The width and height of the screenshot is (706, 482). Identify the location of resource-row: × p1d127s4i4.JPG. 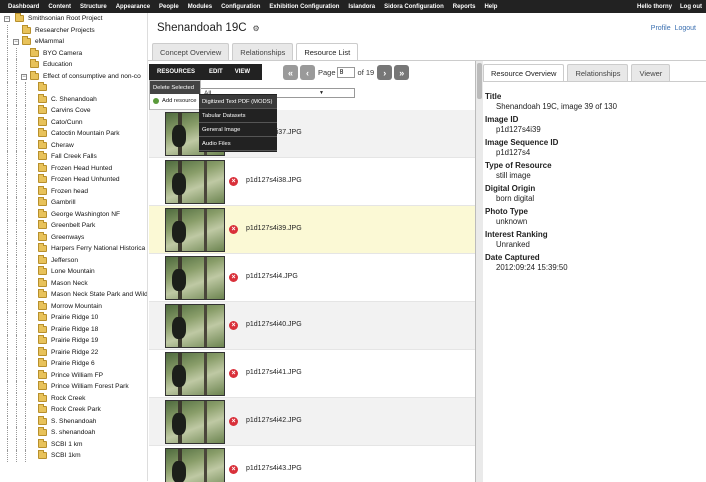
(312, 278).